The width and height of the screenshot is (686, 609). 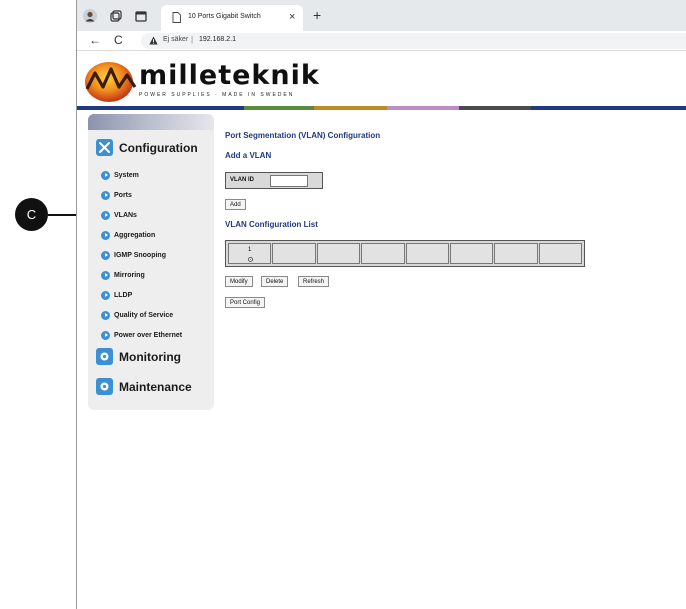 What do you see at coordinates (317, 15) in the screenshot?
I see `new-tab-icon: +` at bounding box center [317, 15].